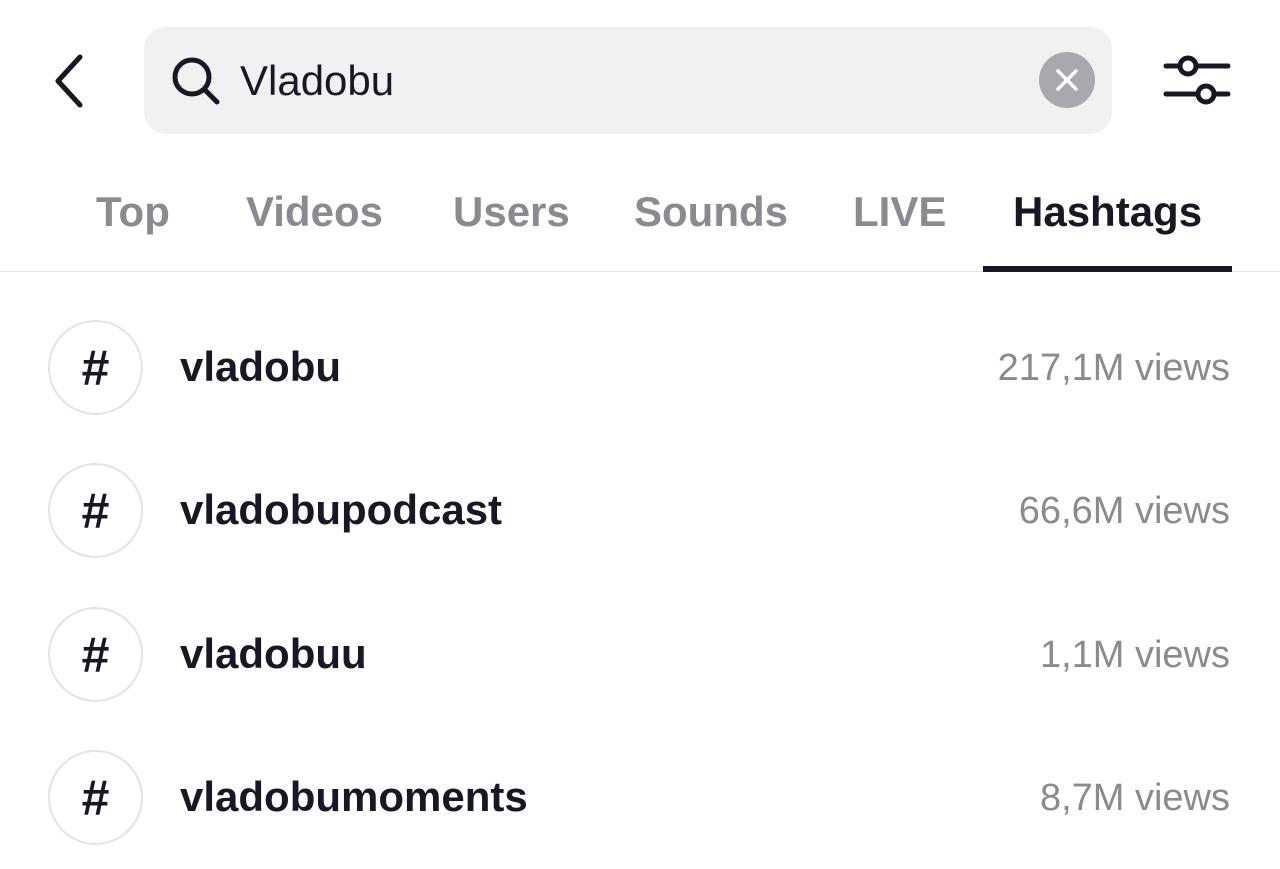  Describe the element at coordinates (711, 216) in the screenshot. I see `tab-sounds: Sounds` at that location.